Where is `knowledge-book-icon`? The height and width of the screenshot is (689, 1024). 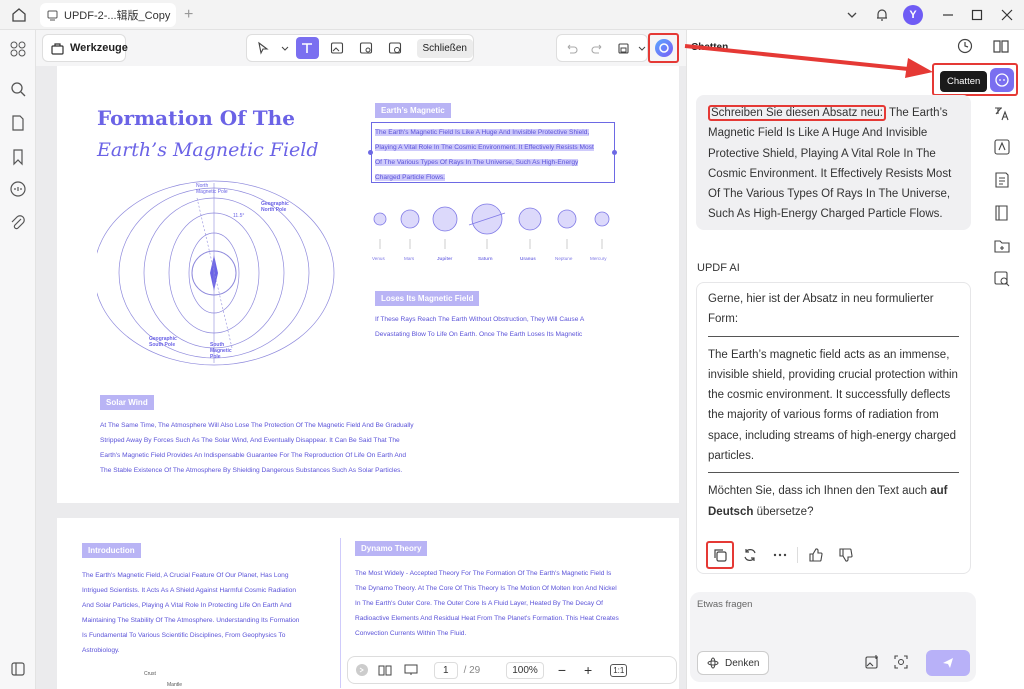
knowledge-book-icon is located at coordinates (1002, 213).